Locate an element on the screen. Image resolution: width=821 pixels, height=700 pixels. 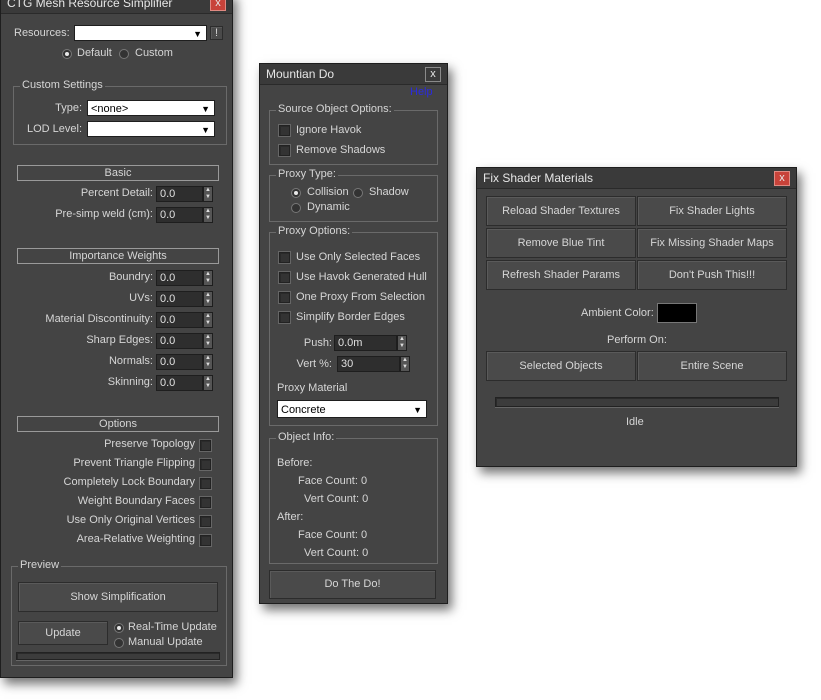
ignore-havok-checkbox is located at coordinates (284, 130).